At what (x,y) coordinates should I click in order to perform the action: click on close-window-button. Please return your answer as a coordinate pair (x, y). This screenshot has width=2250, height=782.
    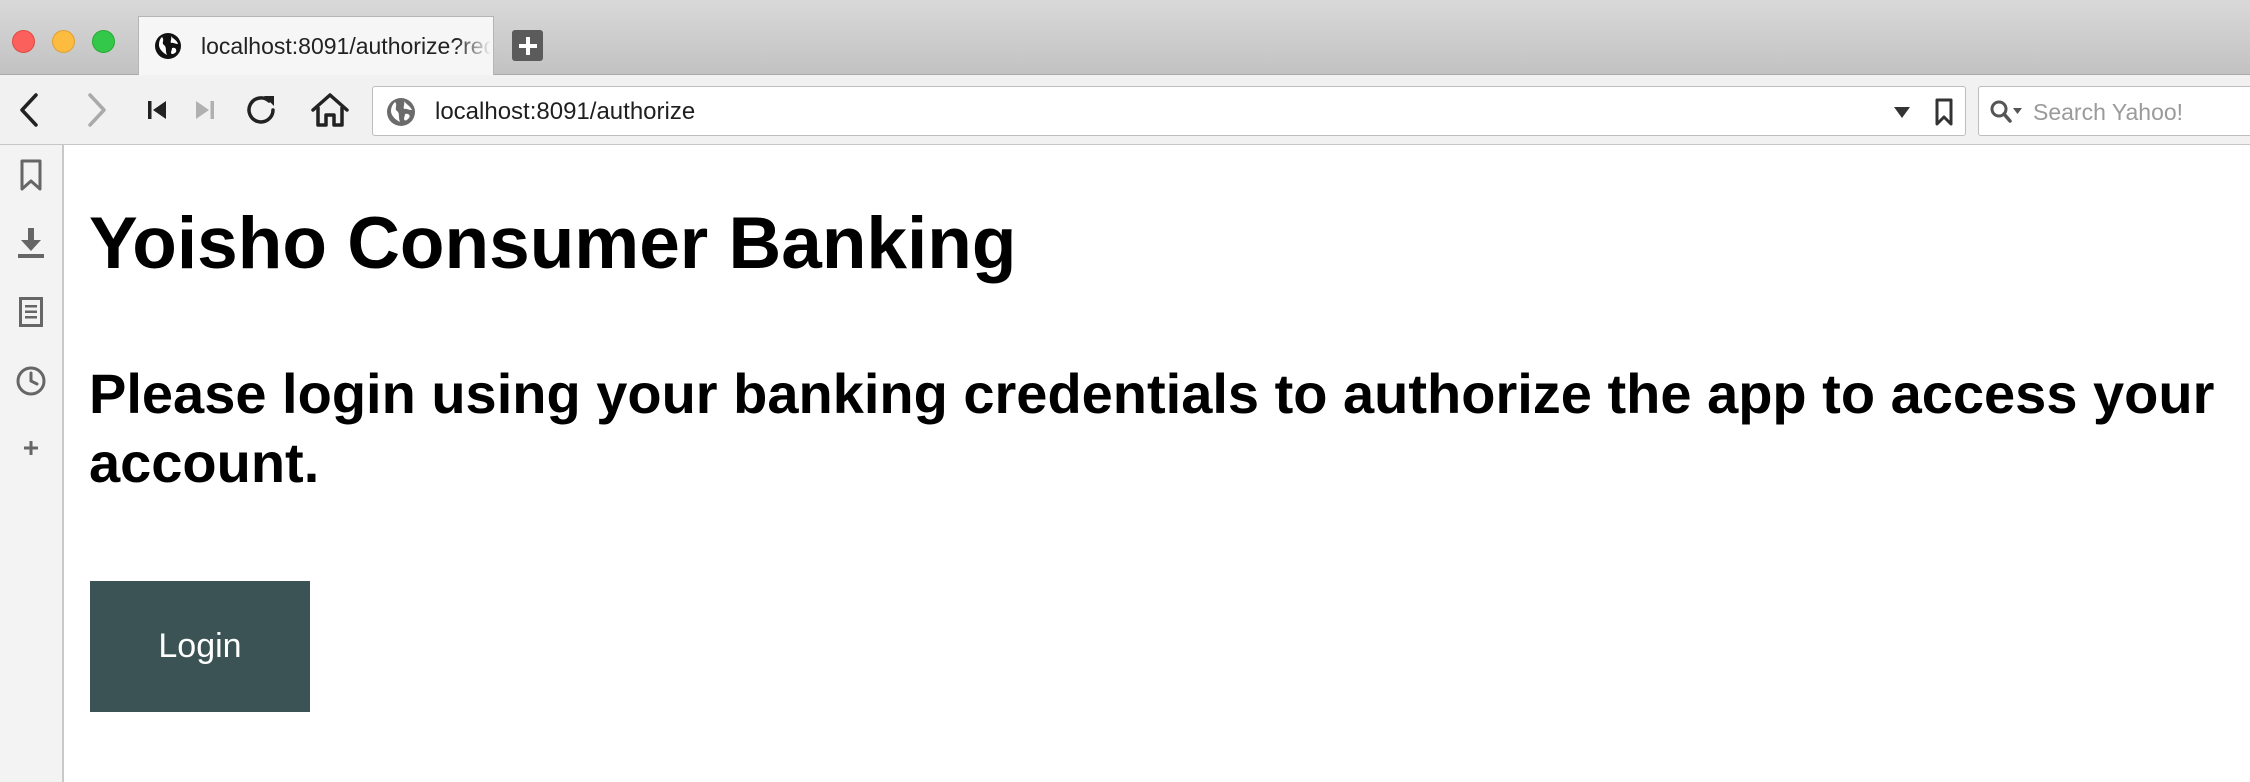
    Looking at the image, I should click on (23, 41).